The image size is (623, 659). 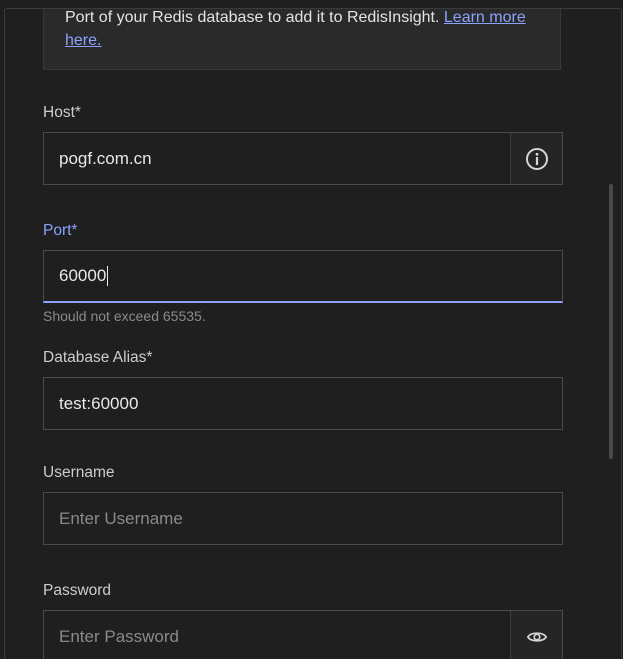 What do you see at coordinates (98, 357) in the screenshot?
I see `alias-label: Database Alias*` at bounding box center [98, 357].